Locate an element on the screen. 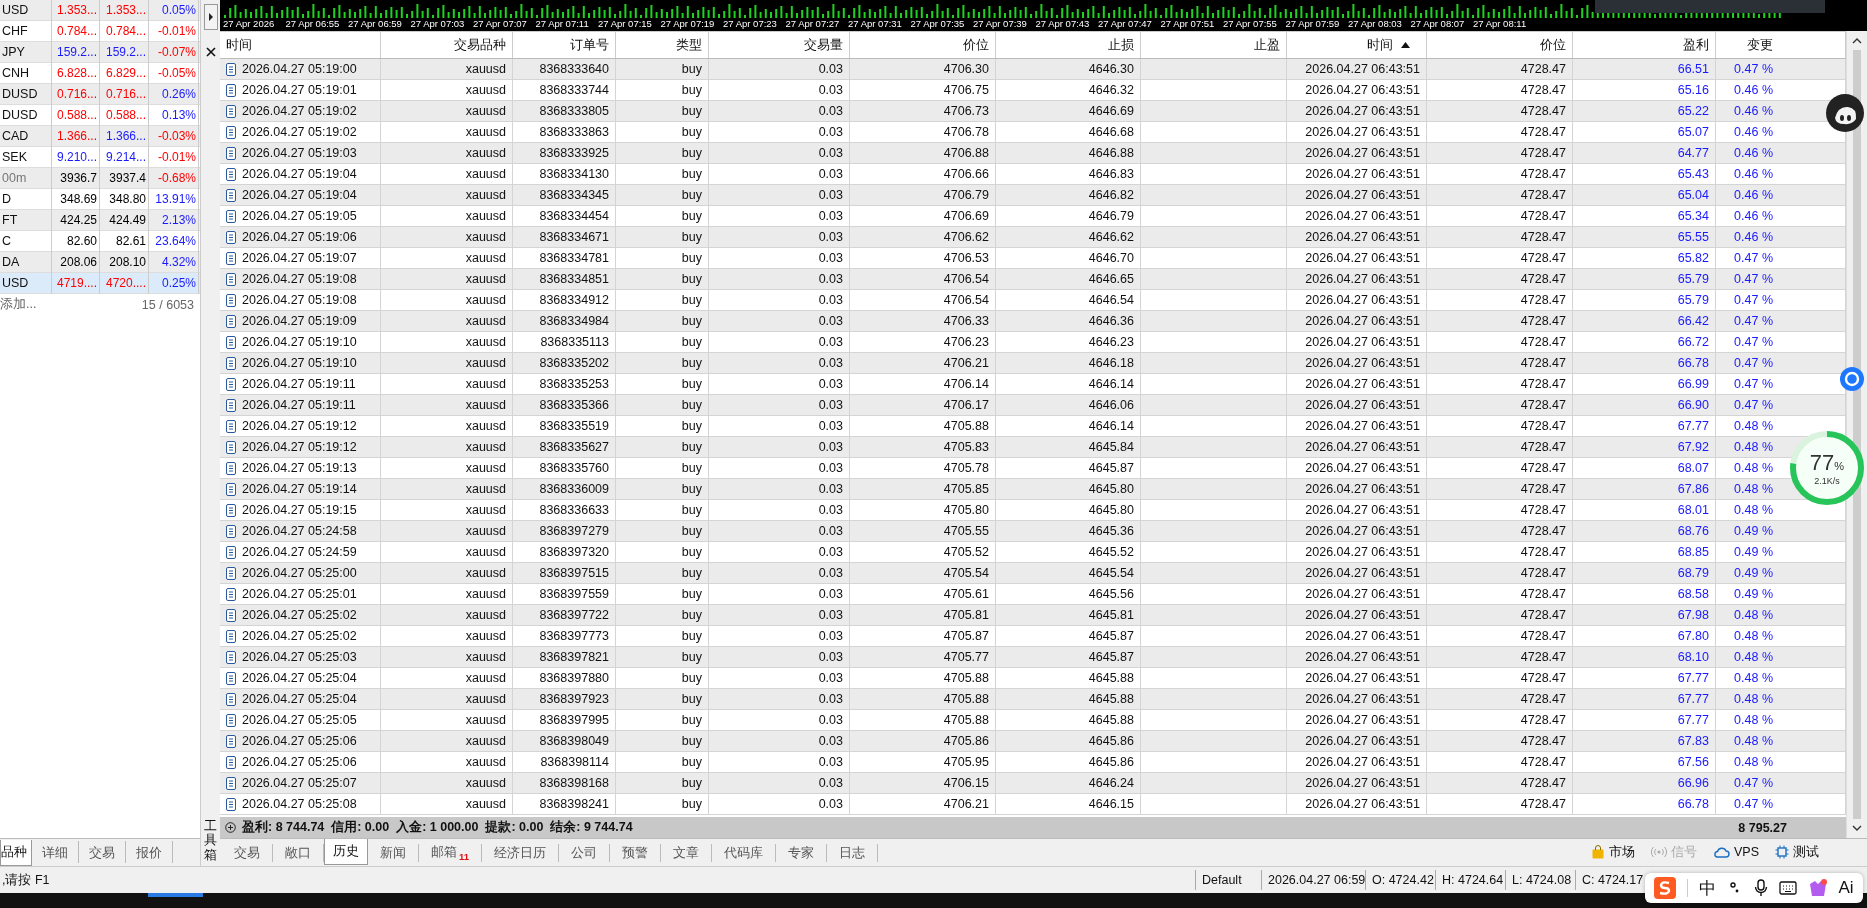  scroll-right-icon is located at coordinates (210, 17).